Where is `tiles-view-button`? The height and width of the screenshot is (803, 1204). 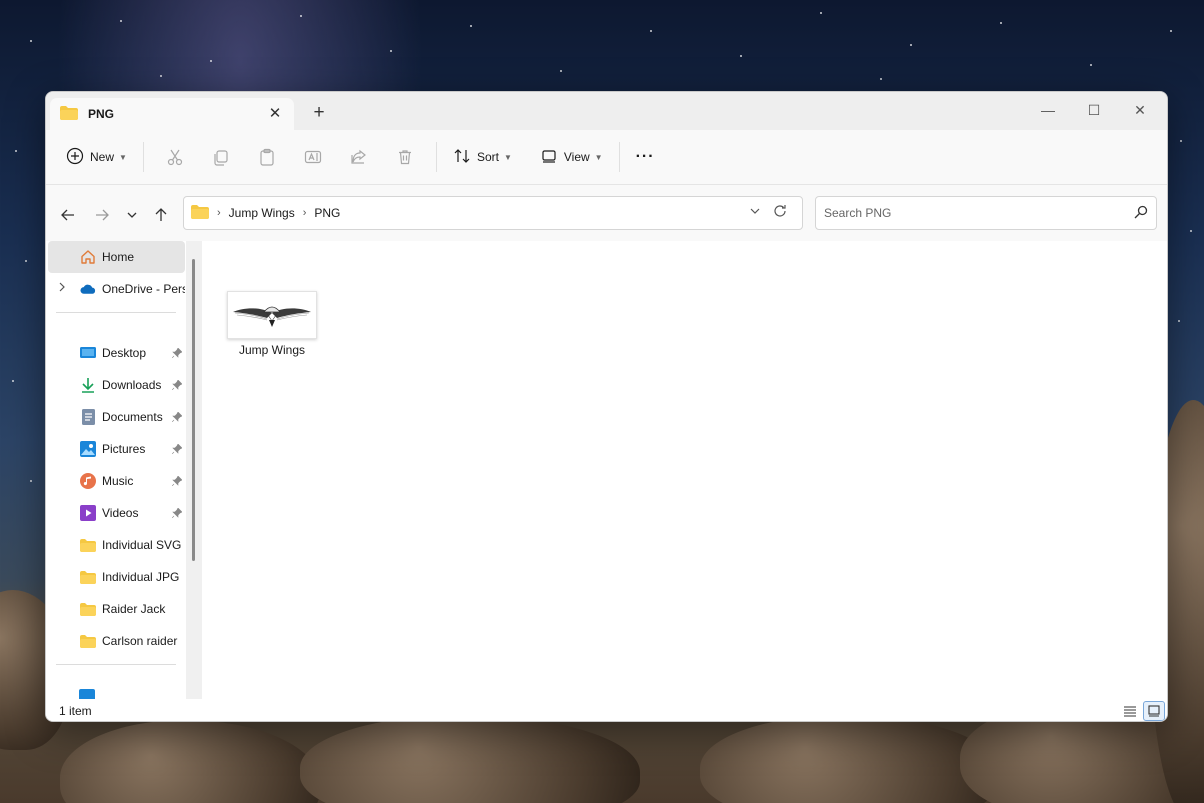
tiles-view-button is located at coordinates (1154, 711).